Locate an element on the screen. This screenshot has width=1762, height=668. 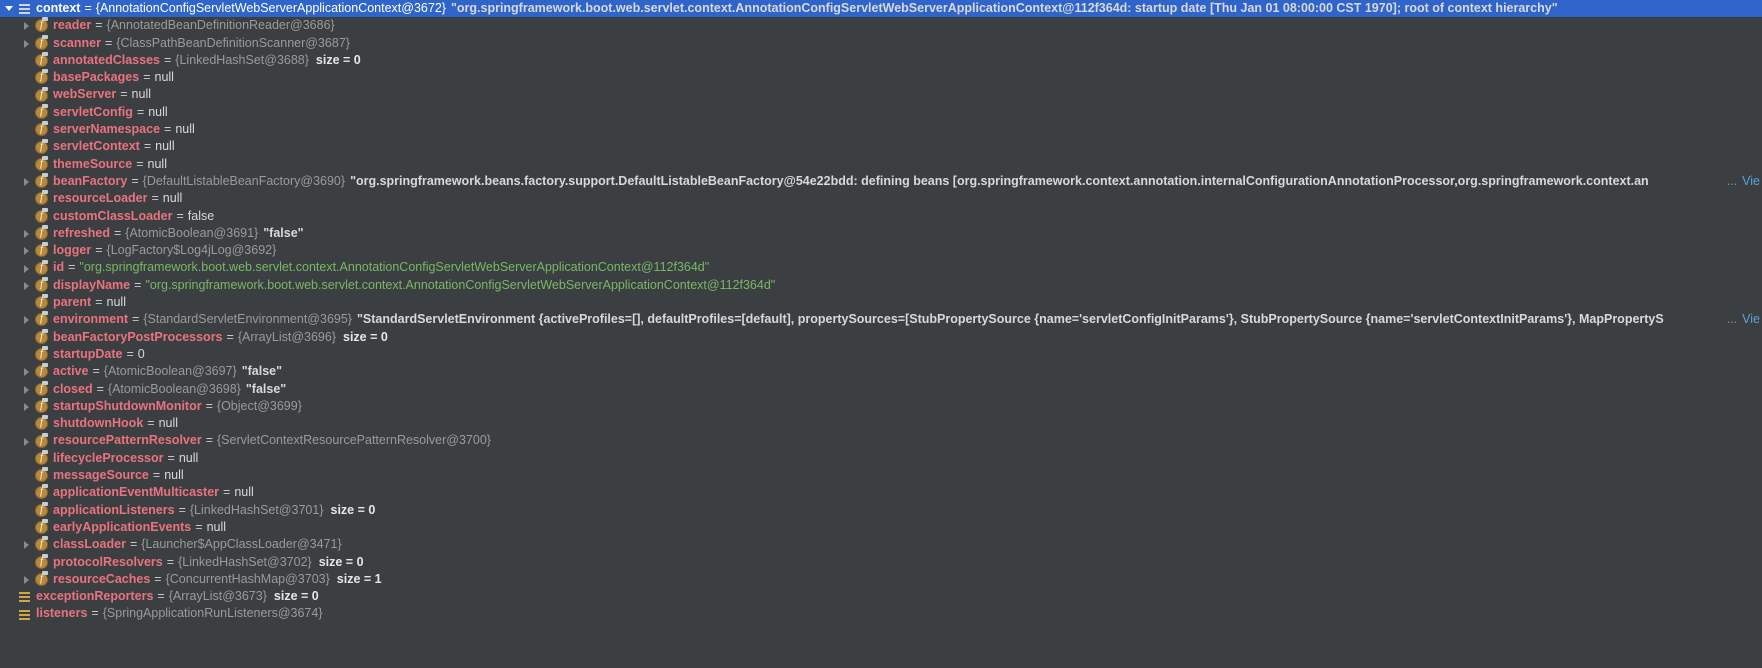
variable-row: servletConfig=null is located at coordinates (881, 112).